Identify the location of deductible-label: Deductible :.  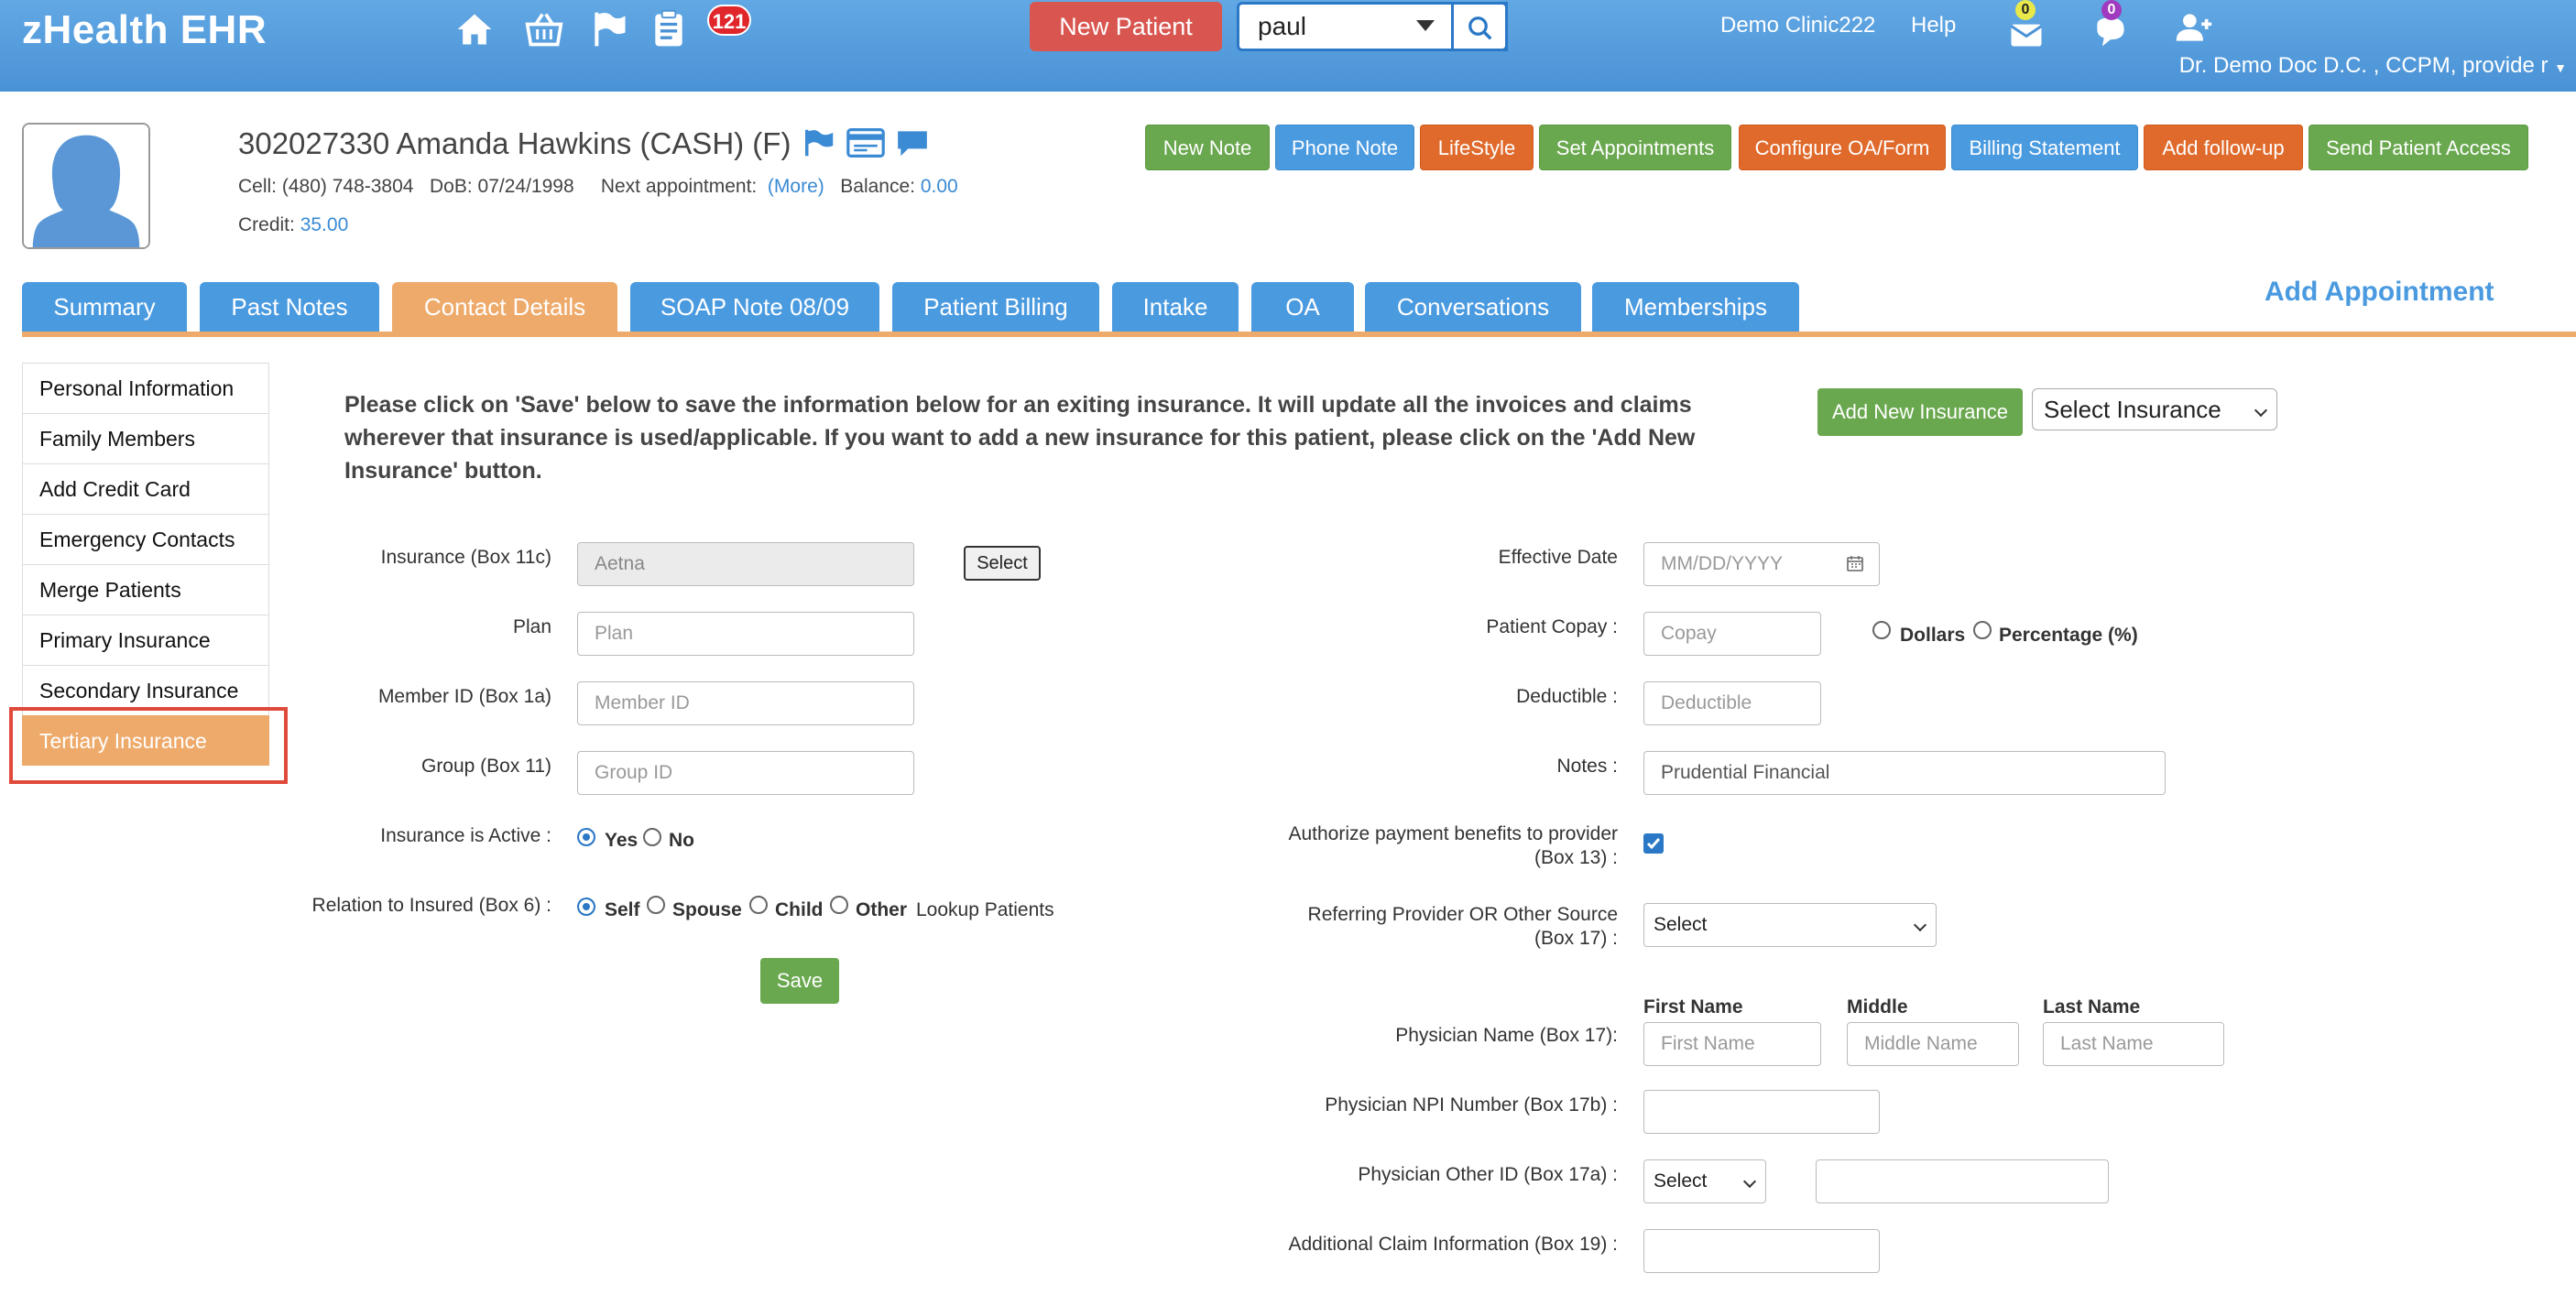
(1567, 696).